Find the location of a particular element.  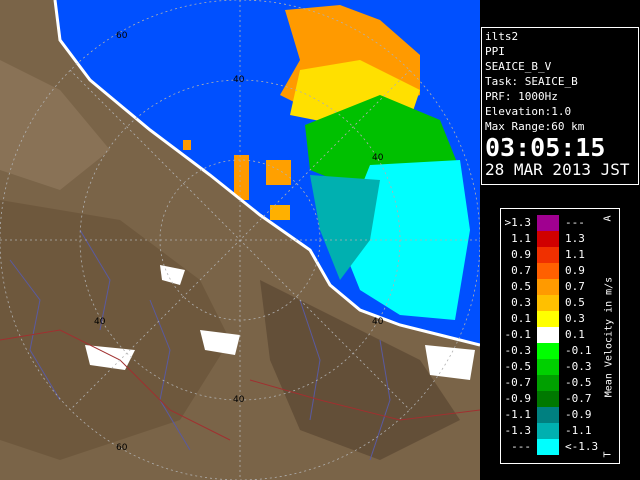

legend-row: 0.5 0.7 is located at coordinates (560, 287).